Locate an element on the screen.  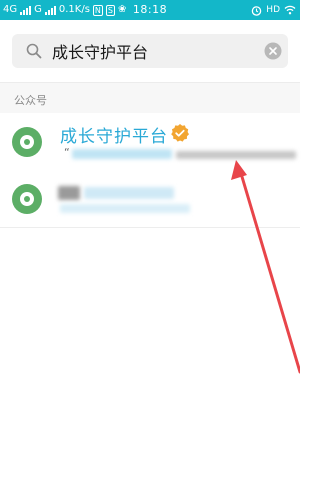
result-row is located at coordinates (150, 199).